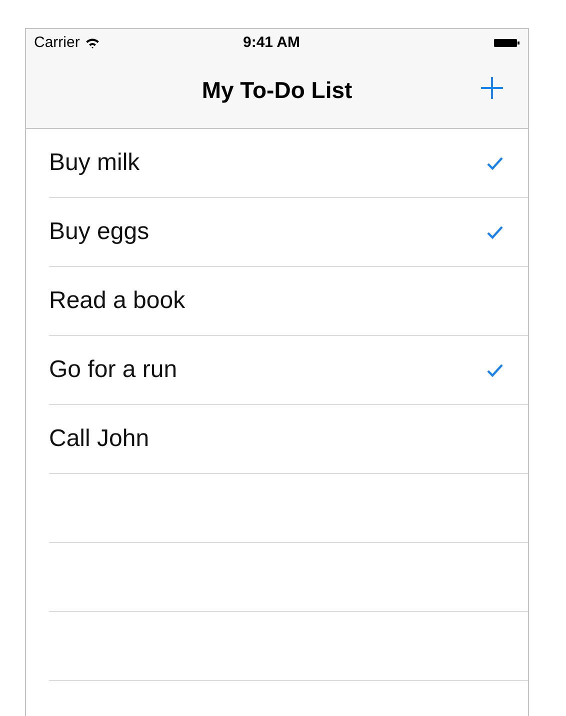 The image size is (566, 716). Describe the element at coordinates (277, 90) in the screenshot. I see `nav-title: My To-Do List` at that location.